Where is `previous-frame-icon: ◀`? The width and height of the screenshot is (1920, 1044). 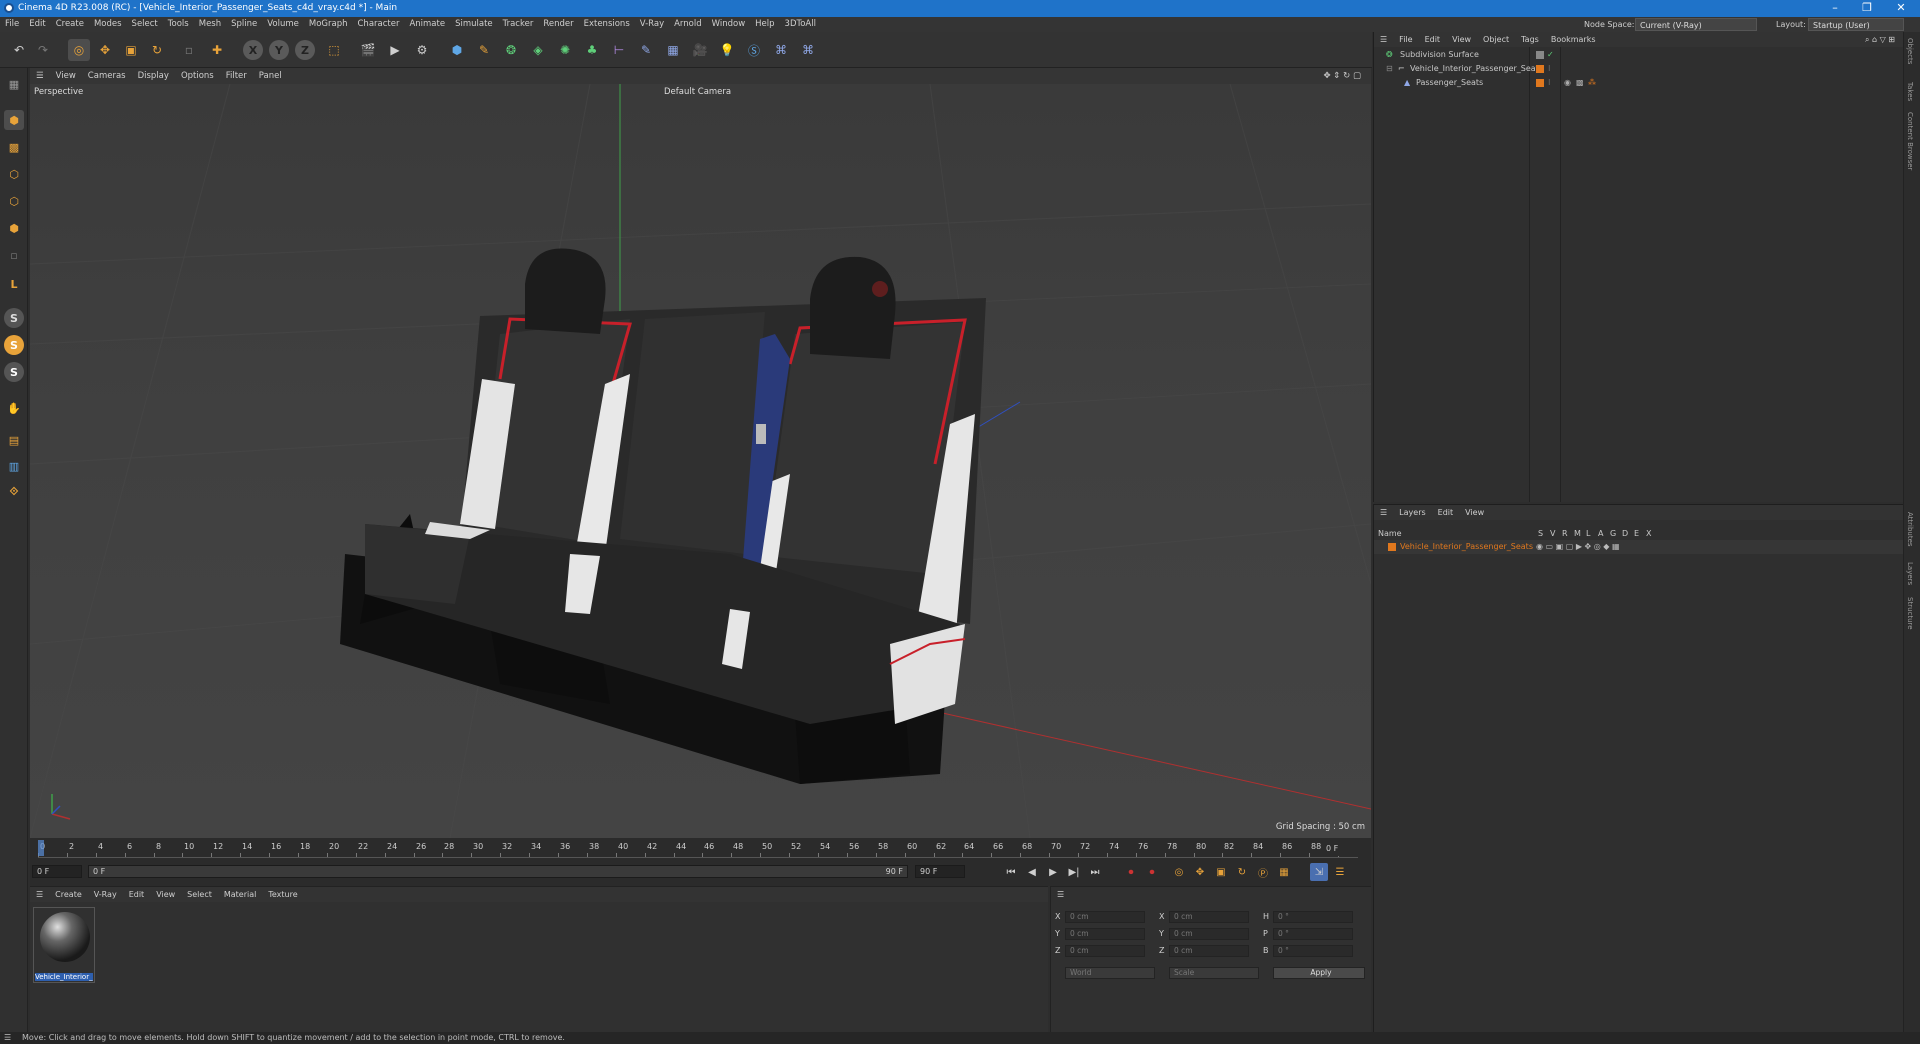 previous-frame-icon: ◀ is located at coordinates (1032, 872).